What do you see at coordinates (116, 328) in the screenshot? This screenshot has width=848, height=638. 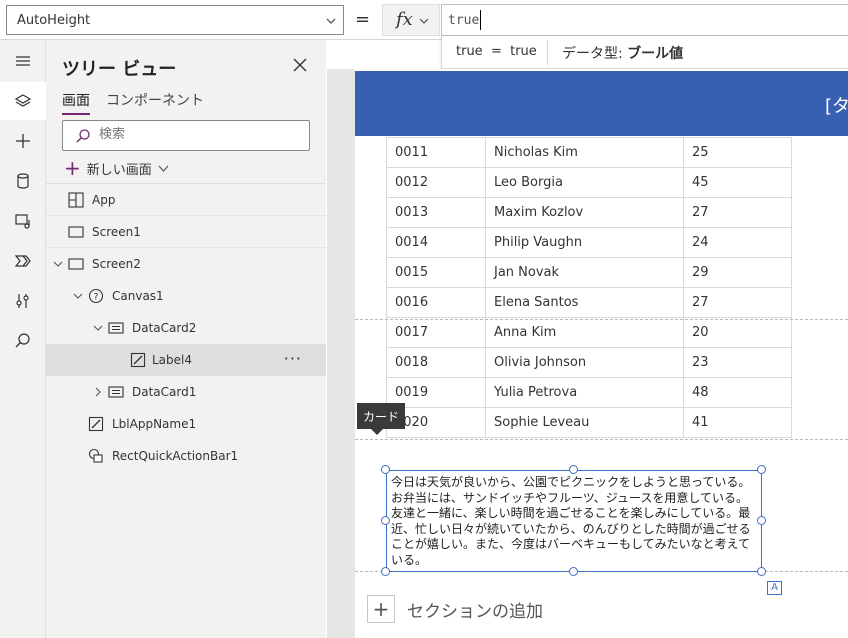 I see `datacard-icon` at bounding box center [116, 328].